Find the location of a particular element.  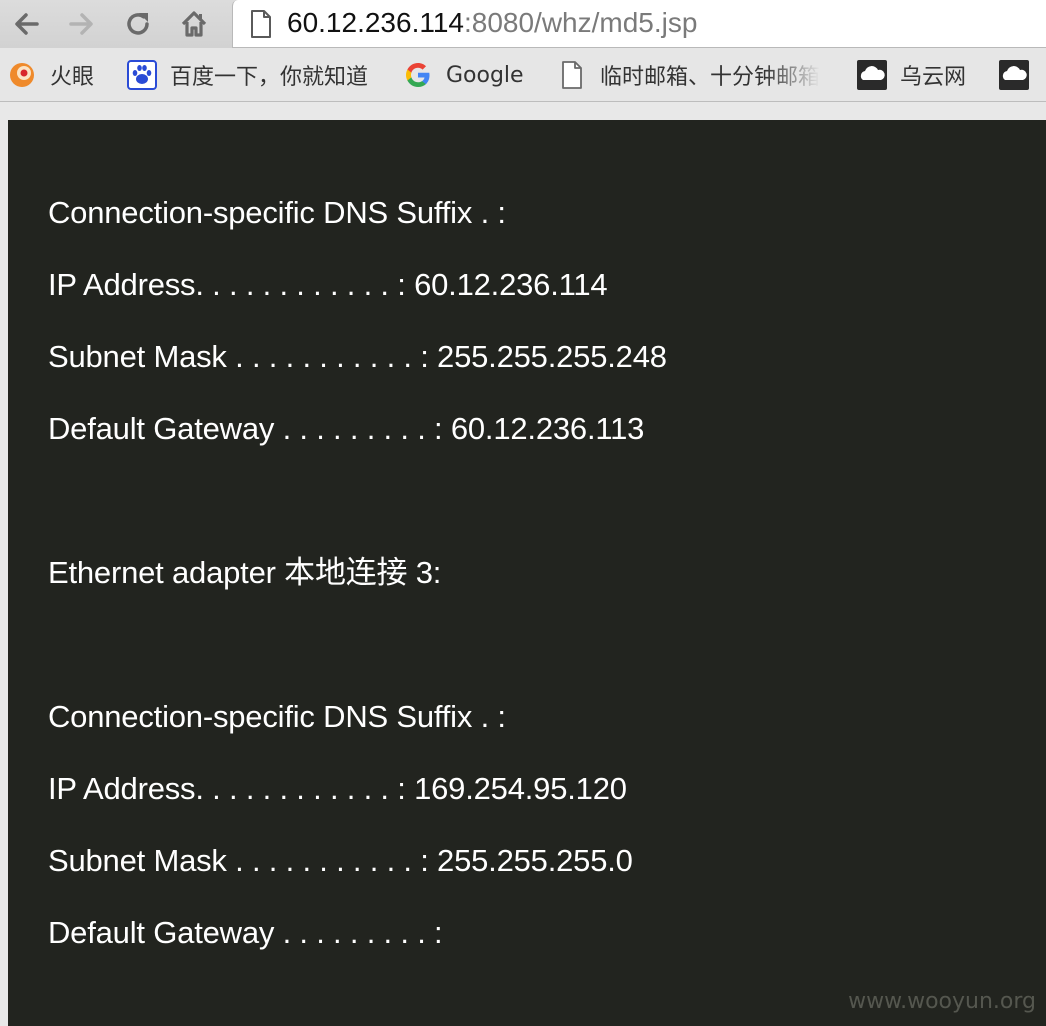

browser-toolbar: 60.12.236.114:8080/whz/md5.jsp is located at coordinates (523, 24).